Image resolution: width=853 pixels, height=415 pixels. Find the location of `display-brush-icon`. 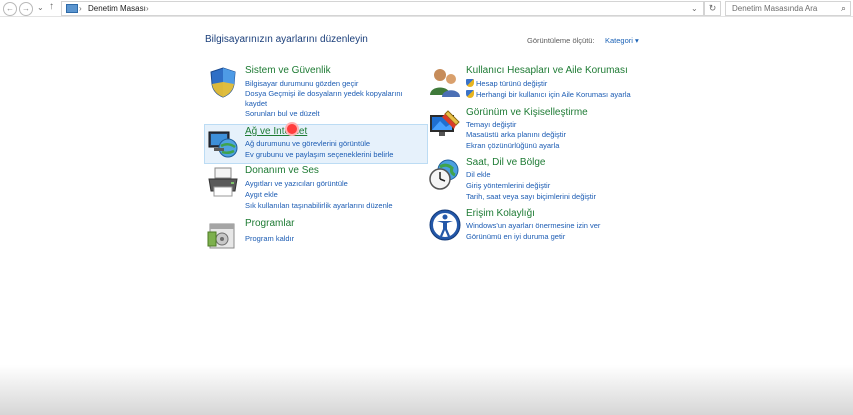

display-brush-icon is located at coordinates (445, 123).